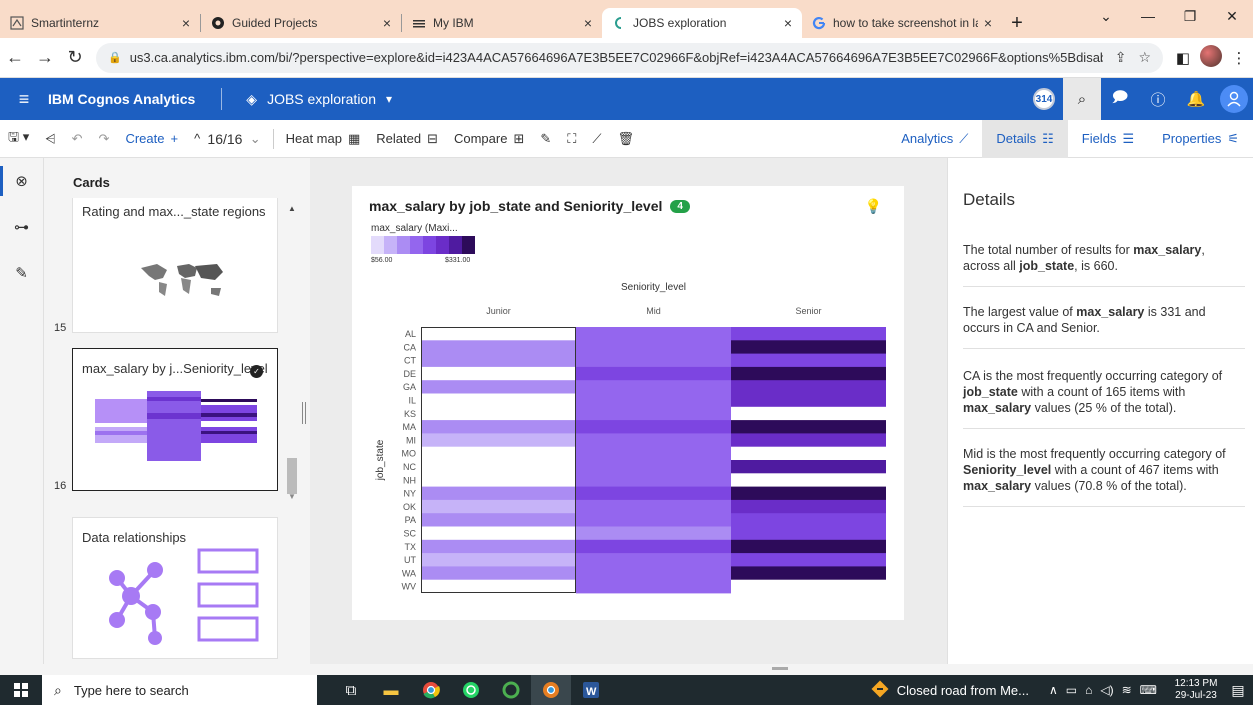 The width and height of the screenshot is (1253, 705). What do you see at coordinates (680, 206) in the screenshot?
I see `insight-count-badge: 4` at bounding box center [680, 206].